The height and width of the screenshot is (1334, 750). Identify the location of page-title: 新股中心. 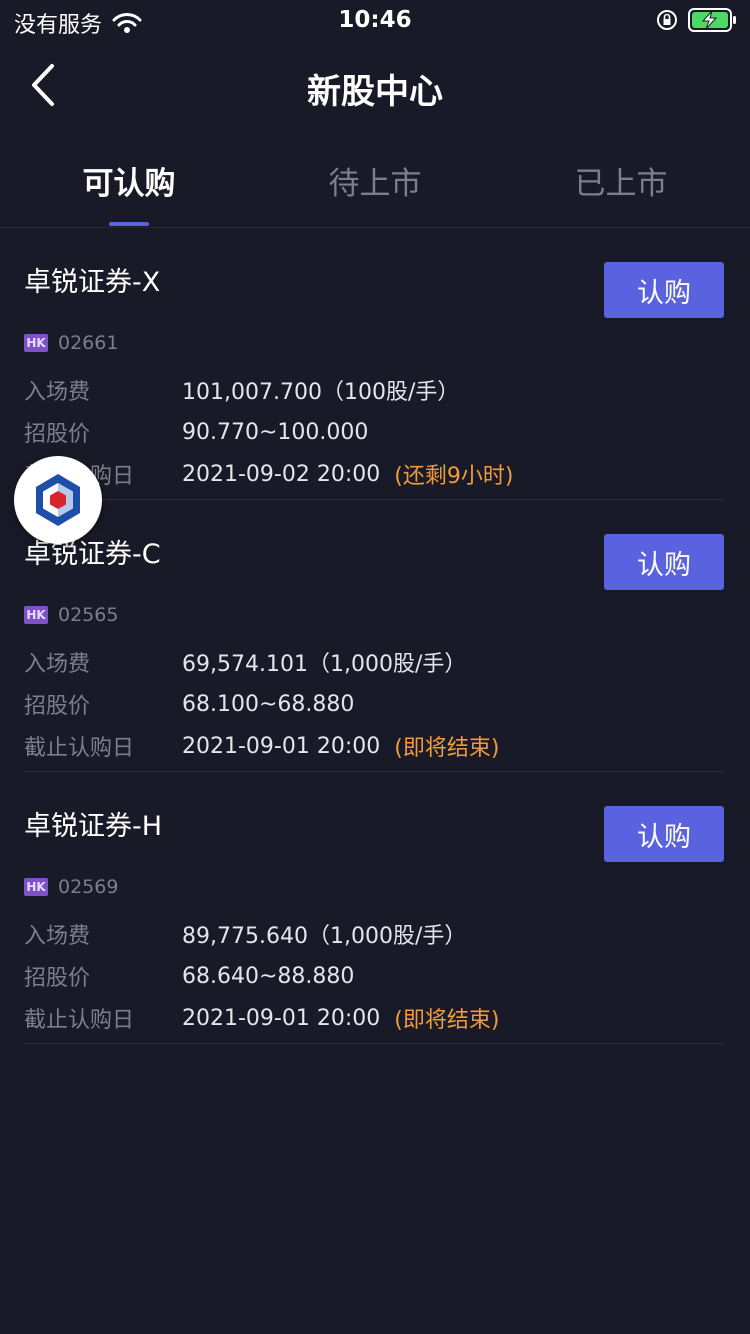
(375, 92).